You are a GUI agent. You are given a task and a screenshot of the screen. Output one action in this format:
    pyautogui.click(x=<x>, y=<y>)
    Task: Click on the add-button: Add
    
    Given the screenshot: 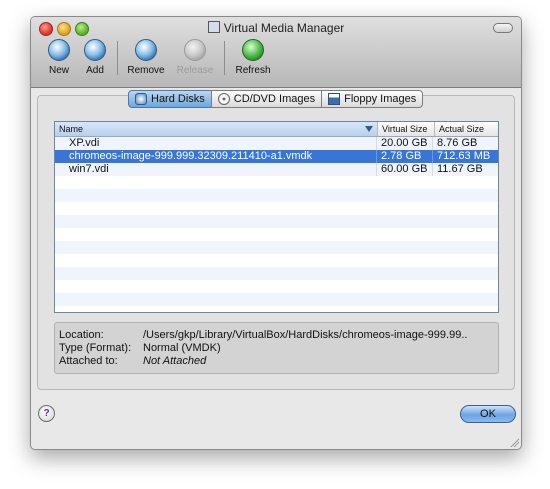 What is the action you would take?
    pyautogui.click(x=95, y=59)
    